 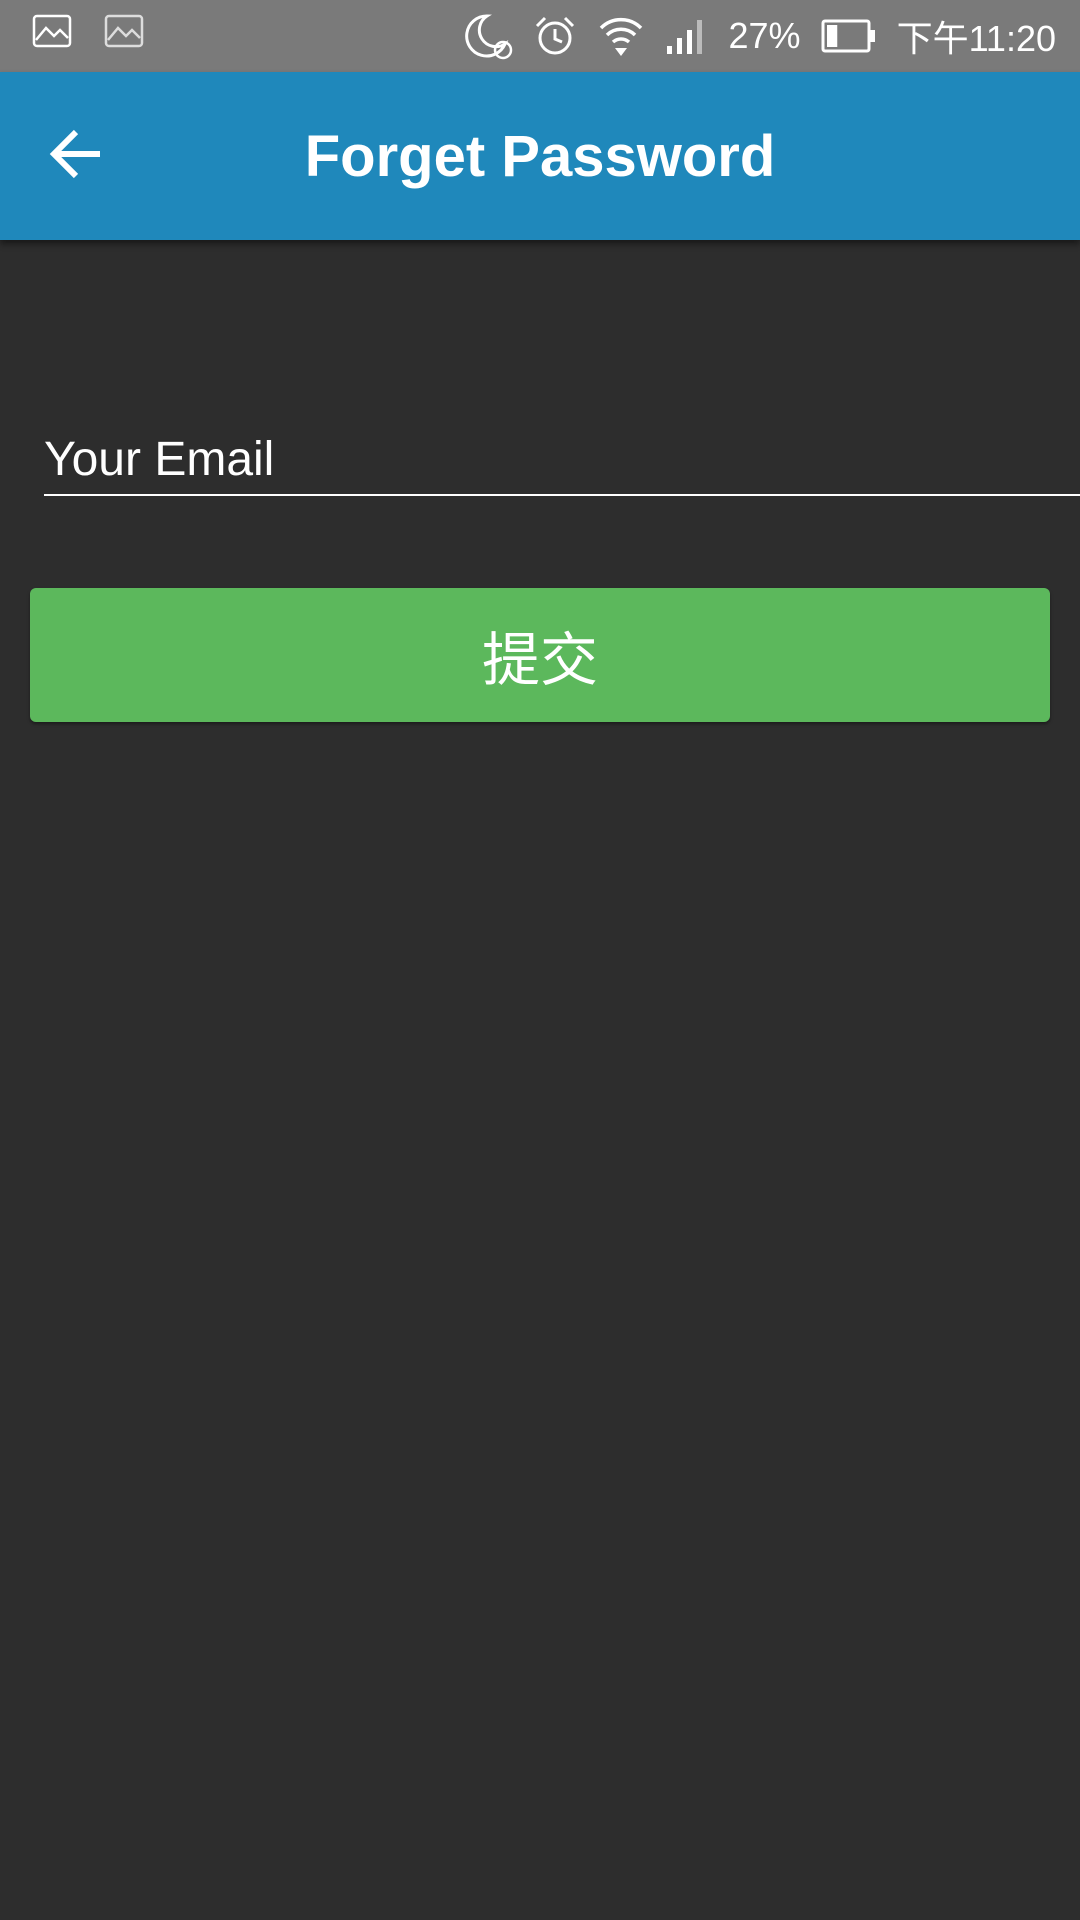 I want to click on notification-icons, so click(x=88, y=33).